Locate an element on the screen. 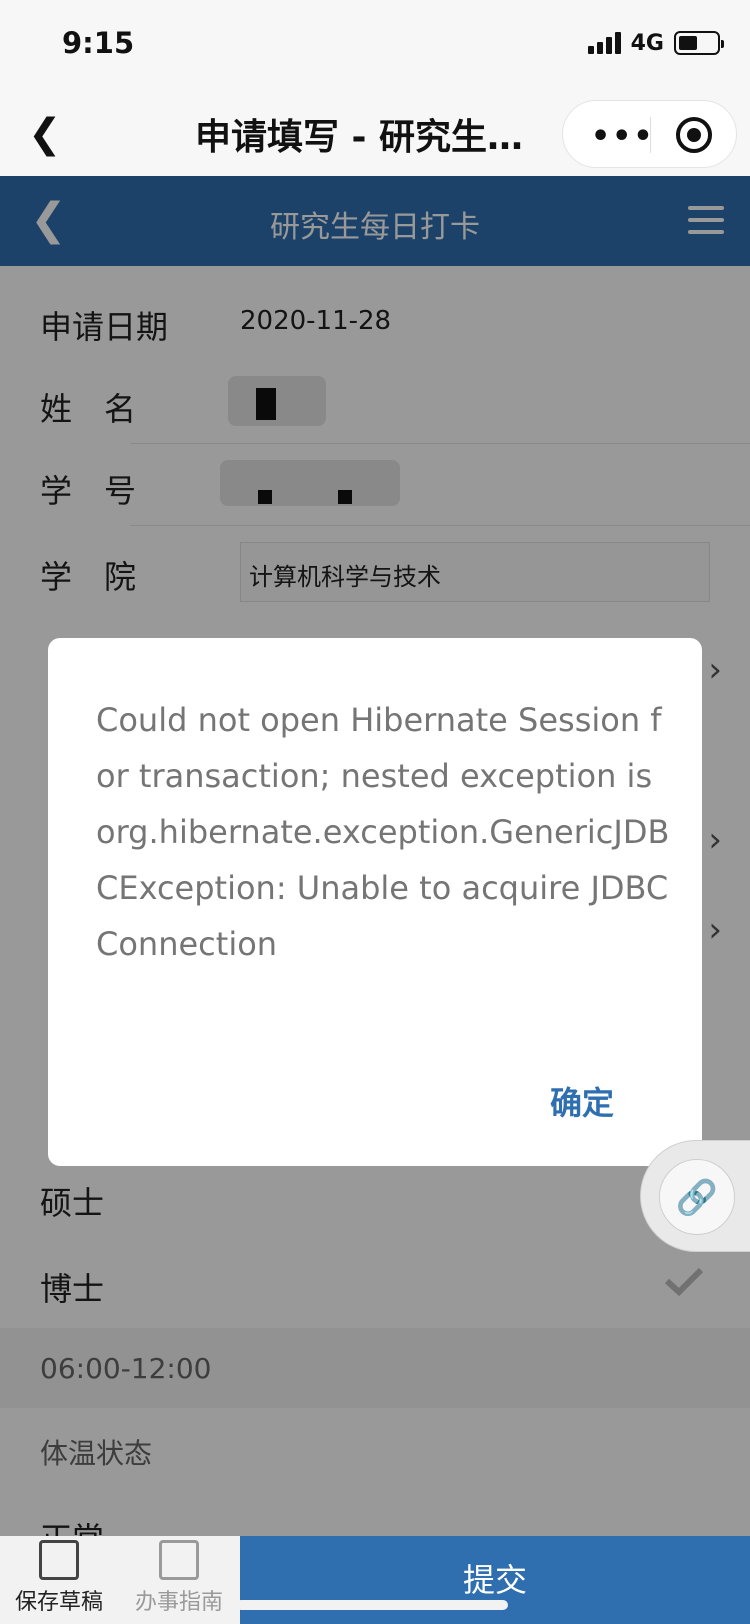 This screenshot has width=750, height=1624. network-type: 4G is located at coordinates (647, 43).